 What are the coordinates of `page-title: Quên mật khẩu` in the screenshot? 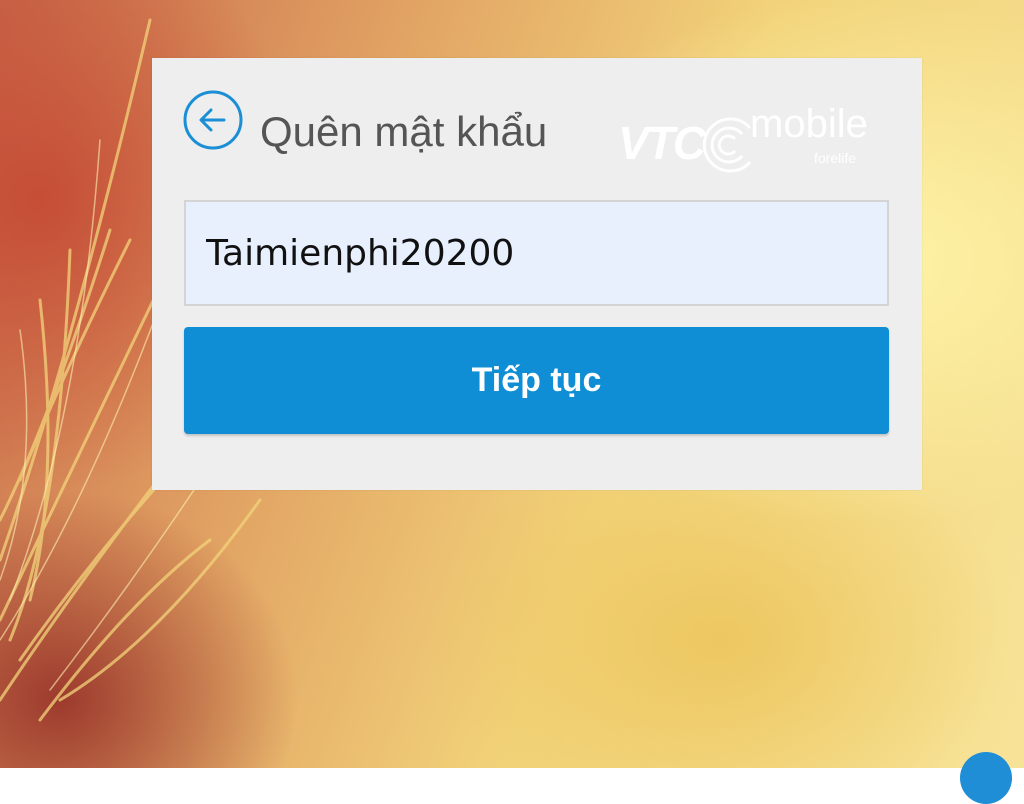 It's located at (404, 131).